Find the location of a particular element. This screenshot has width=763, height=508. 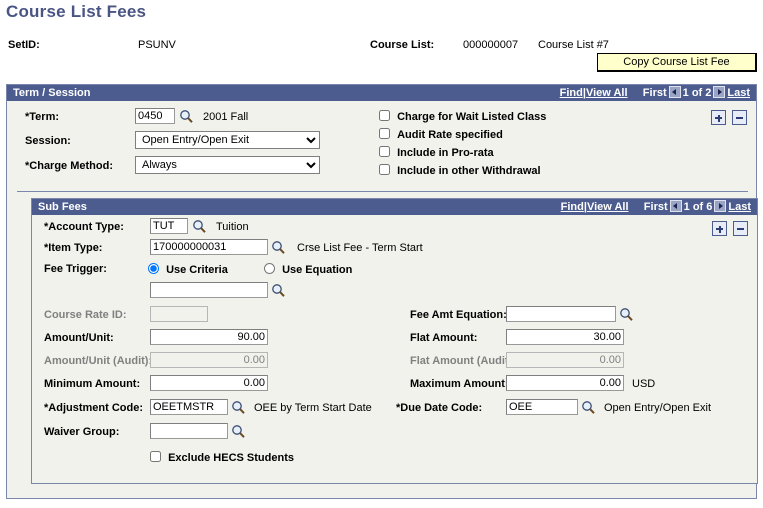

charge-wait-listed-checkbox-row: Charge for Wait Listed Class is located at coordinates (462, 116).